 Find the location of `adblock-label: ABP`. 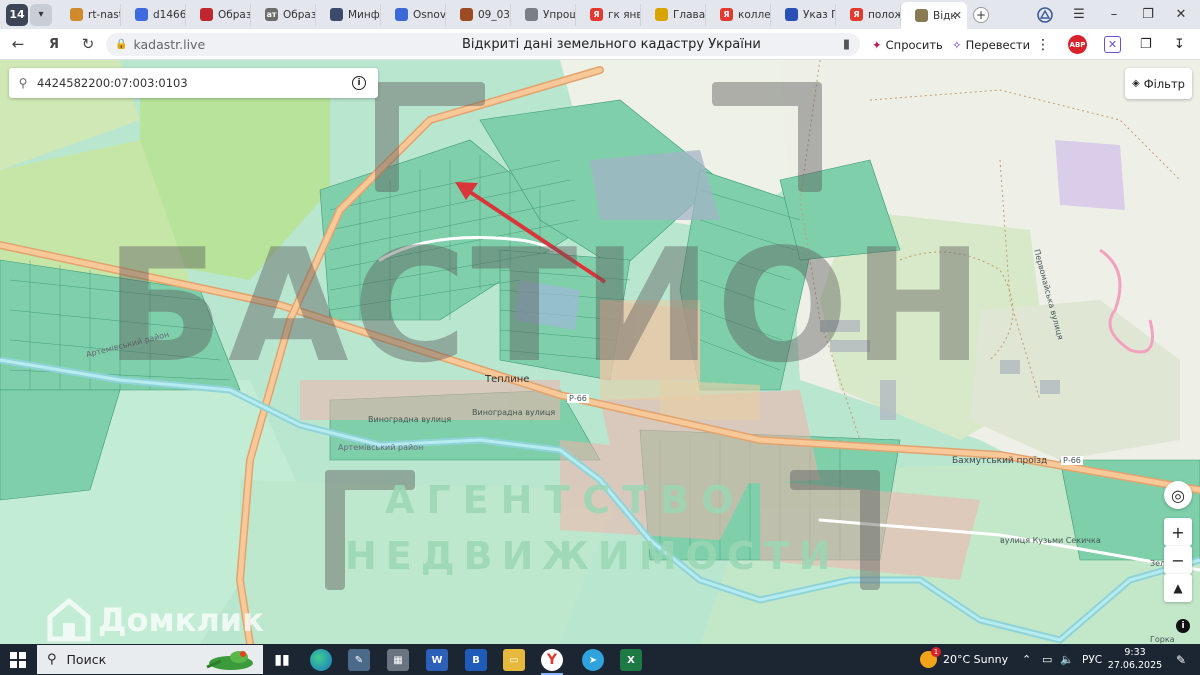

adblock-label: ABP is located at coordinates (1077, 44).